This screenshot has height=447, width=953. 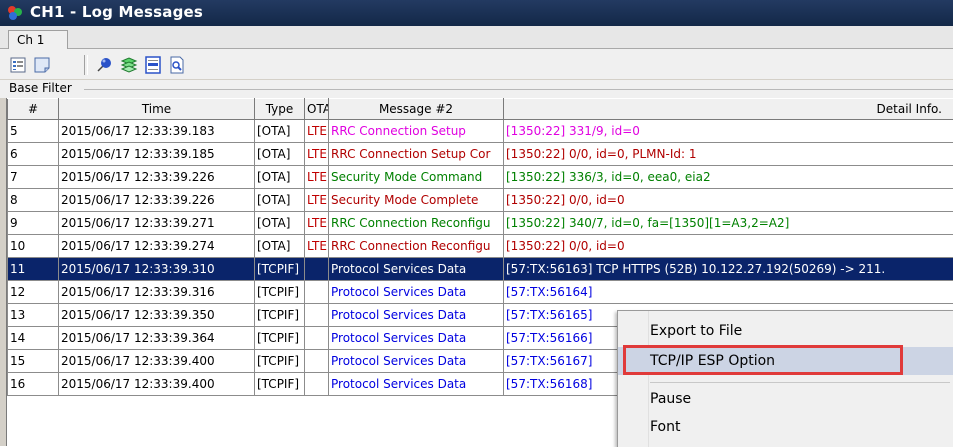 I want to click on layers-icon, so click(x=129, y=65).